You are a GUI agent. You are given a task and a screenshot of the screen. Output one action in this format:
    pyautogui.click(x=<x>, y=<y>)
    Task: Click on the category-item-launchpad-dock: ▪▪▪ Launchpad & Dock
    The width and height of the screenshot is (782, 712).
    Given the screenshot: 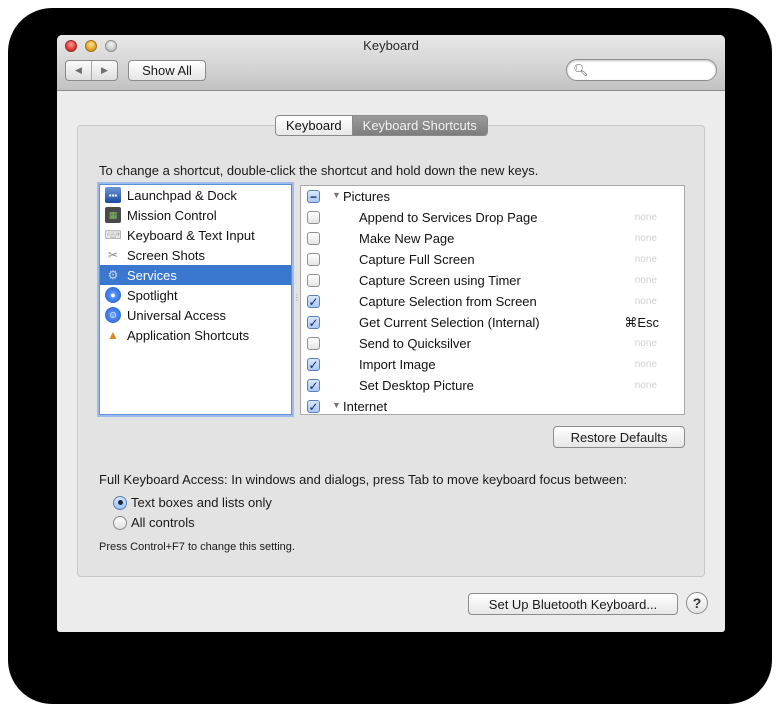 What is the action you would take?
    pyautogui.click(x=195, y=195)
    